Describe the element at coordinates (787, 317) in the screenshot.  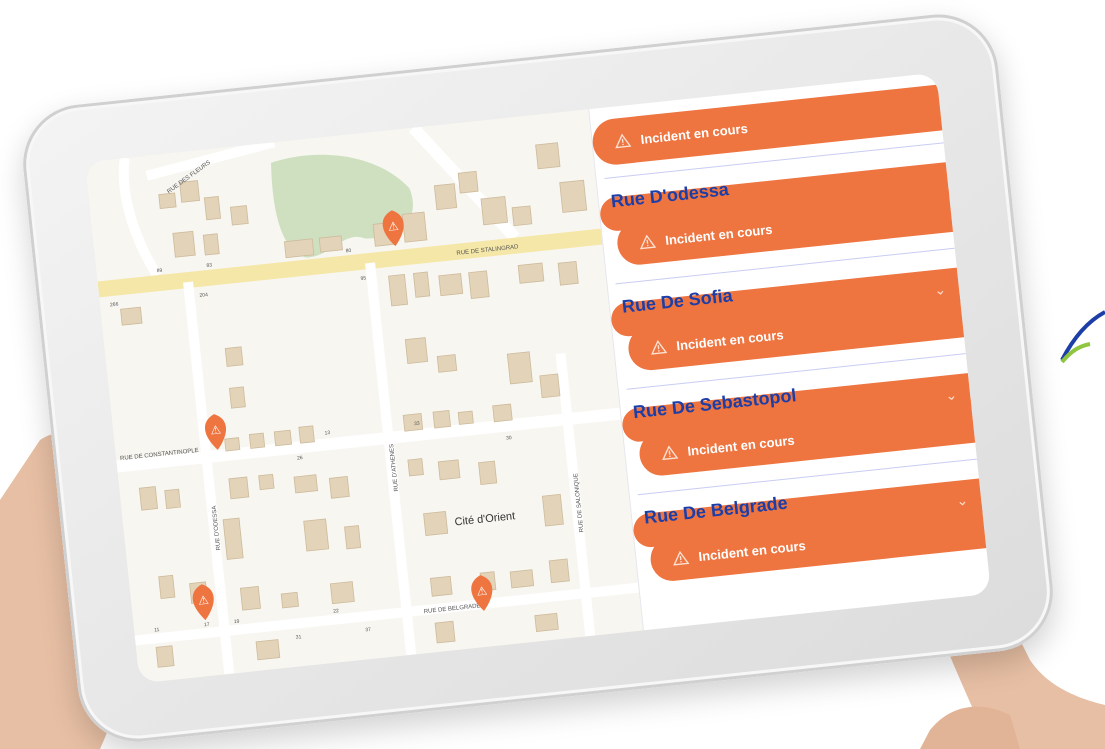
I see `street-item: ⌄ Rue De Sofia Incident en cours` at that location.